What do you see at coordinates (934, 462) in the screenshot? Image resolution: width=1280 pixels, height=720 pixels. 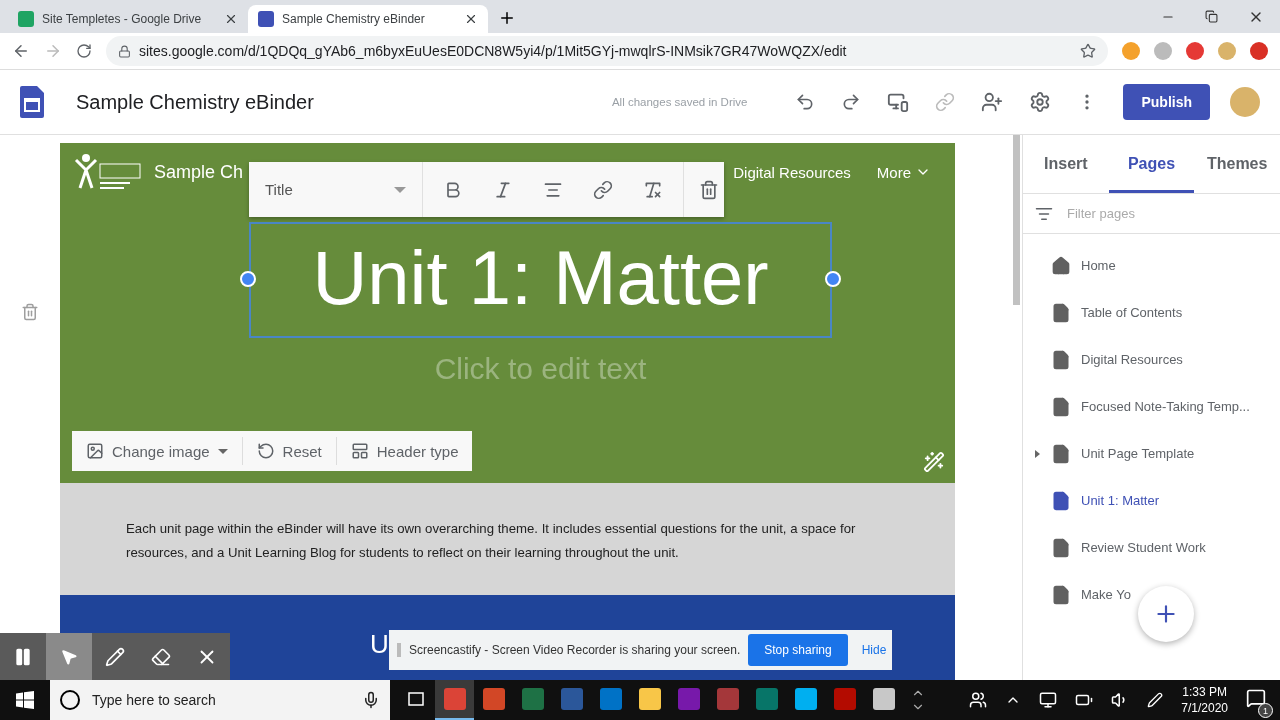 I see `magic-wand-icon` at bounding box center [934, 462].